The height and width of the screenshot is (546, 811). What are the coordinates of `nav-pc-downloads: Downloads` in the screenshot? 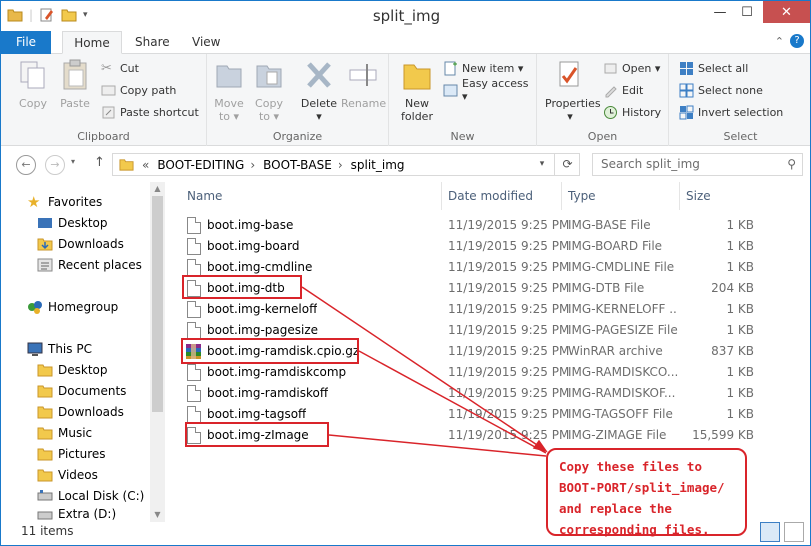 It's located at (80, 412).